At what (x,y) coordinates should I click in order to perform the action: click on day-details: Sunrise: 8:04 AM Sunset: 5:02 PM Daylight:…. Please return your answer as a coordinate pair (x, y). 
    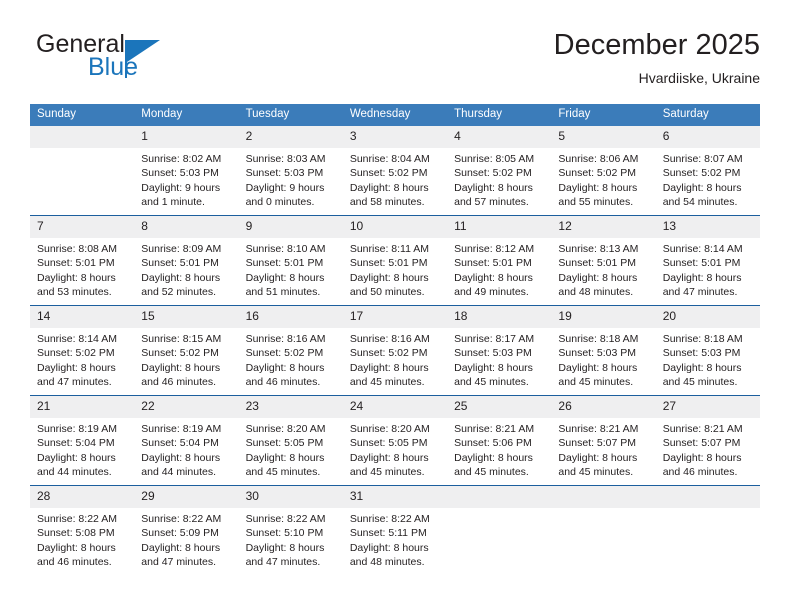
    Looking at the image, I should click on (395, 179).